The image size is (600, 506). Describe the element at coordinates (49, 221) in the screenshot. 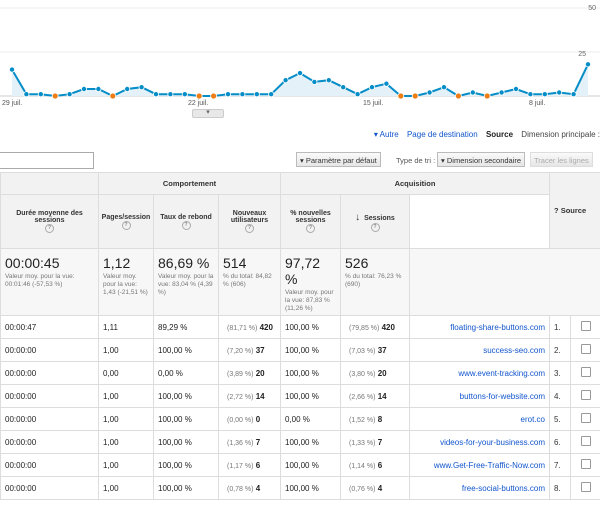

I see `avg-duration-header: Durée moyenne des sessions?` at that location.